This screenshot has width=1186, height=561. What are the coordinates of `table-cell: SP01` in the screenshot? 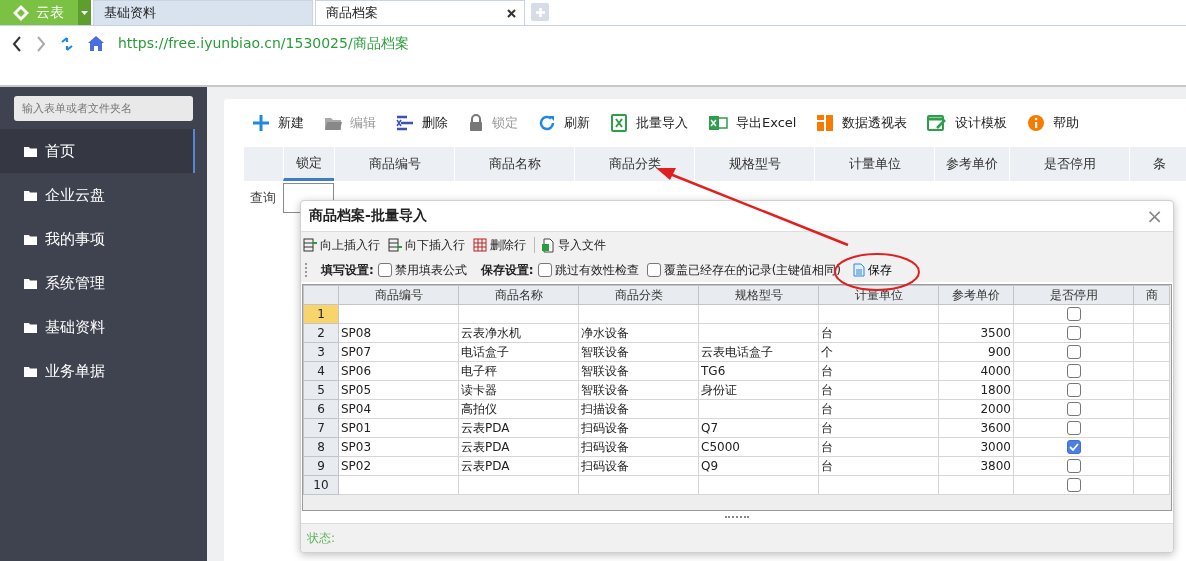 It's located at (356, 428).